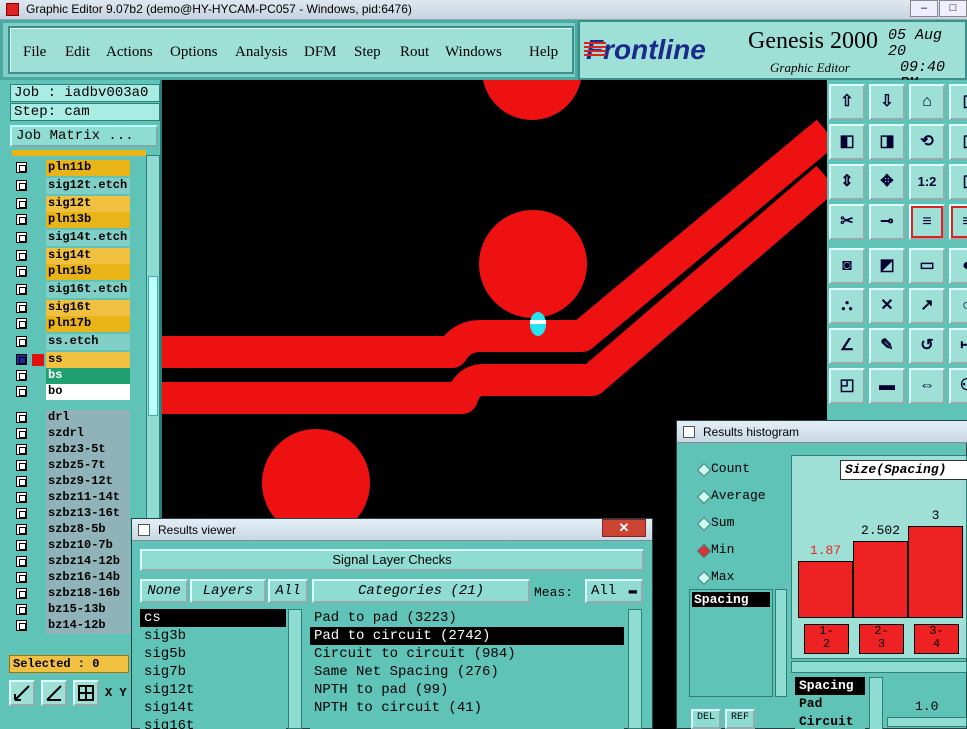 This screenshot has width=967, height=729. Describe the element at coordinates (958, 222) in the screenshot. I see `ladder2-icon: ≡` at that location.